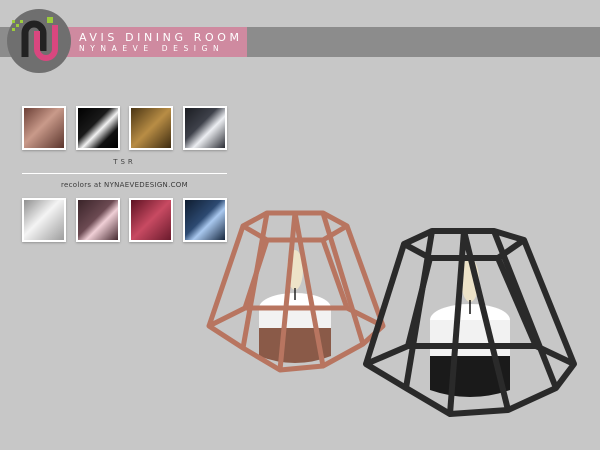 This screenshot has width=600, height=450. What do you see at coordinates (124, 185) in the screenshot?
I see `recolors-label: recolors at NYNAEVEDESIGN.COM` at bounding box center [124, 185].